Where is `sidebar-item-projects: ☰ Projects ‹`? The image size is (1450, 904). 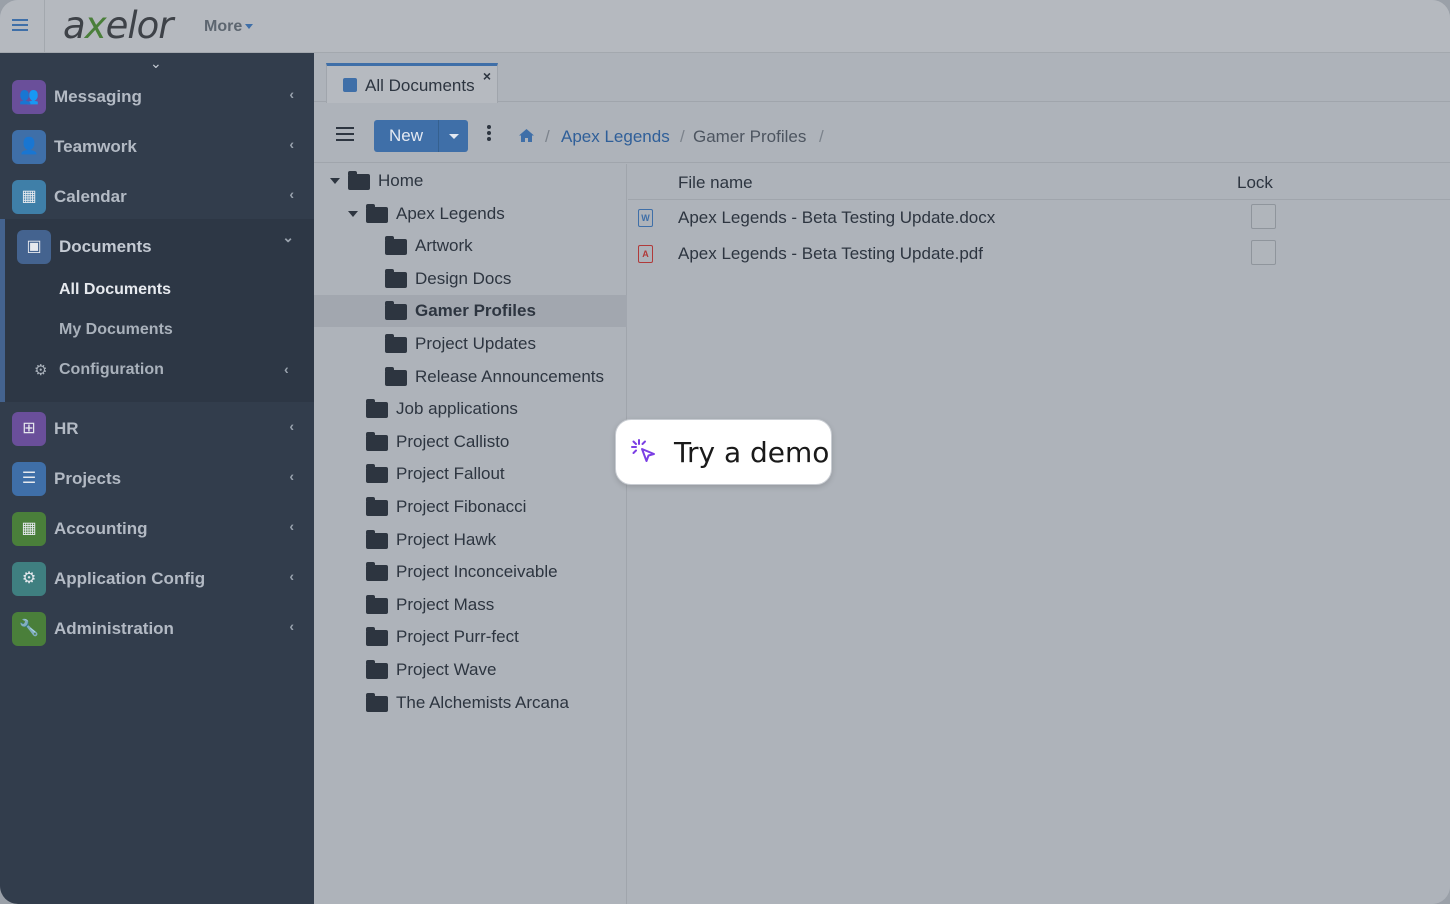 sidebar-item-projects: ☰ Projects ‹ is located at coordinates (157, 479).